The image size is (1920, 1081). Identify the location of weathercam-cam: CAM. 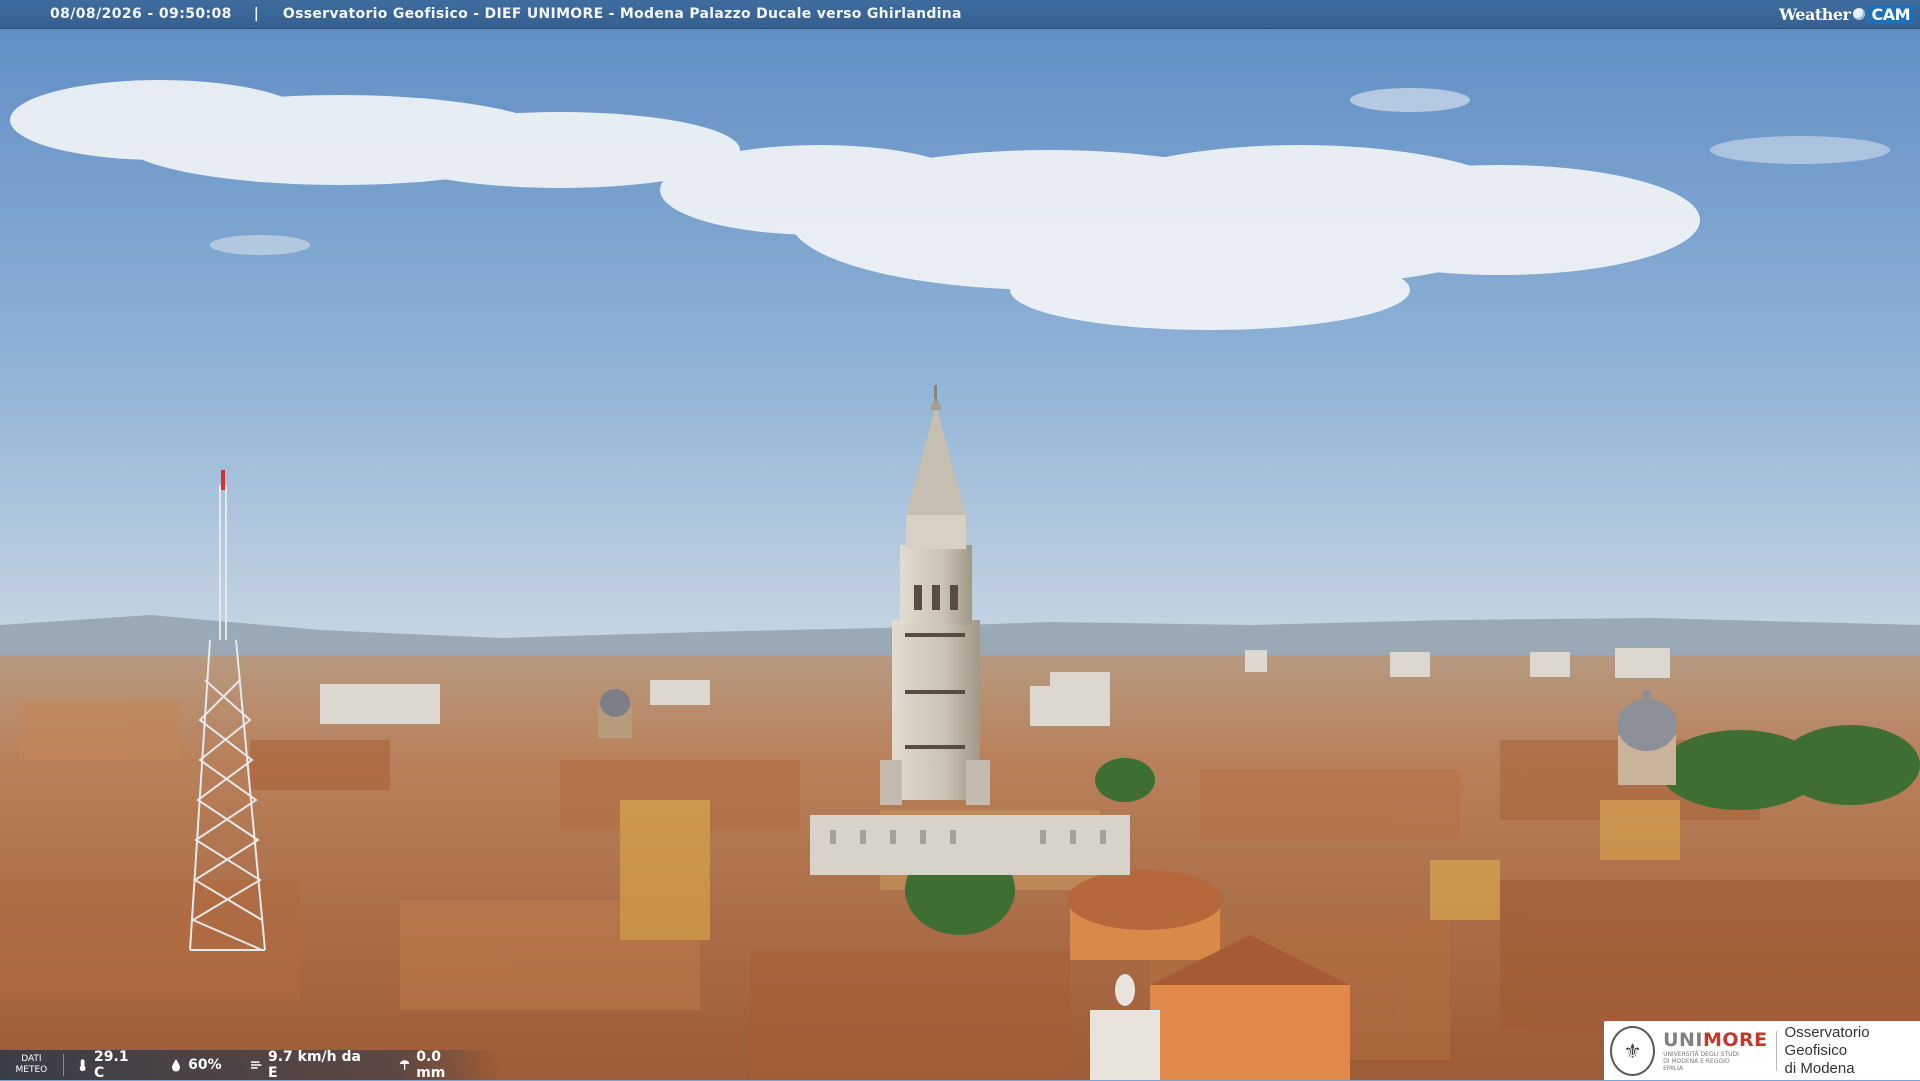
(1890, 14).